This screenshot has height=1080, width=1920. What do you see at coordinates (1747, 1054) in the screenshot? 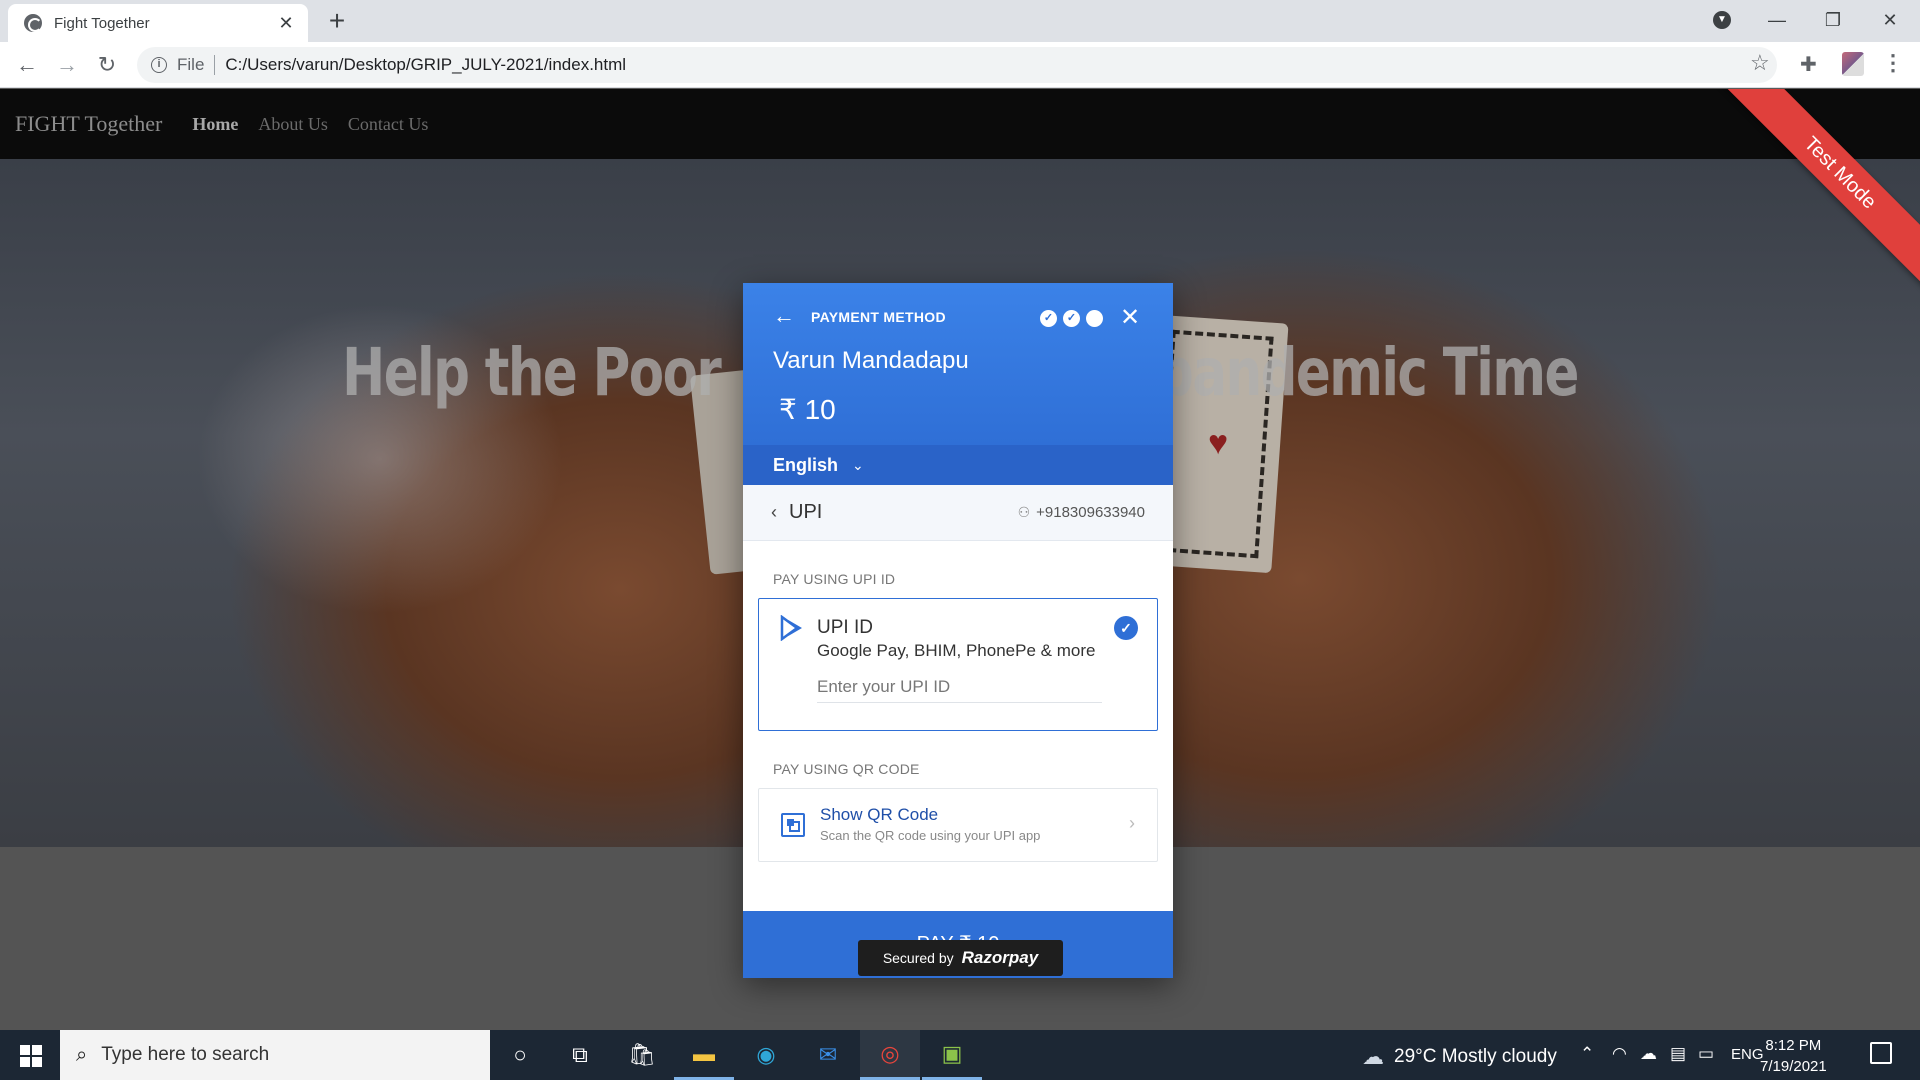
I see `input-language: ENG` at bounding box center [1747, 1054].